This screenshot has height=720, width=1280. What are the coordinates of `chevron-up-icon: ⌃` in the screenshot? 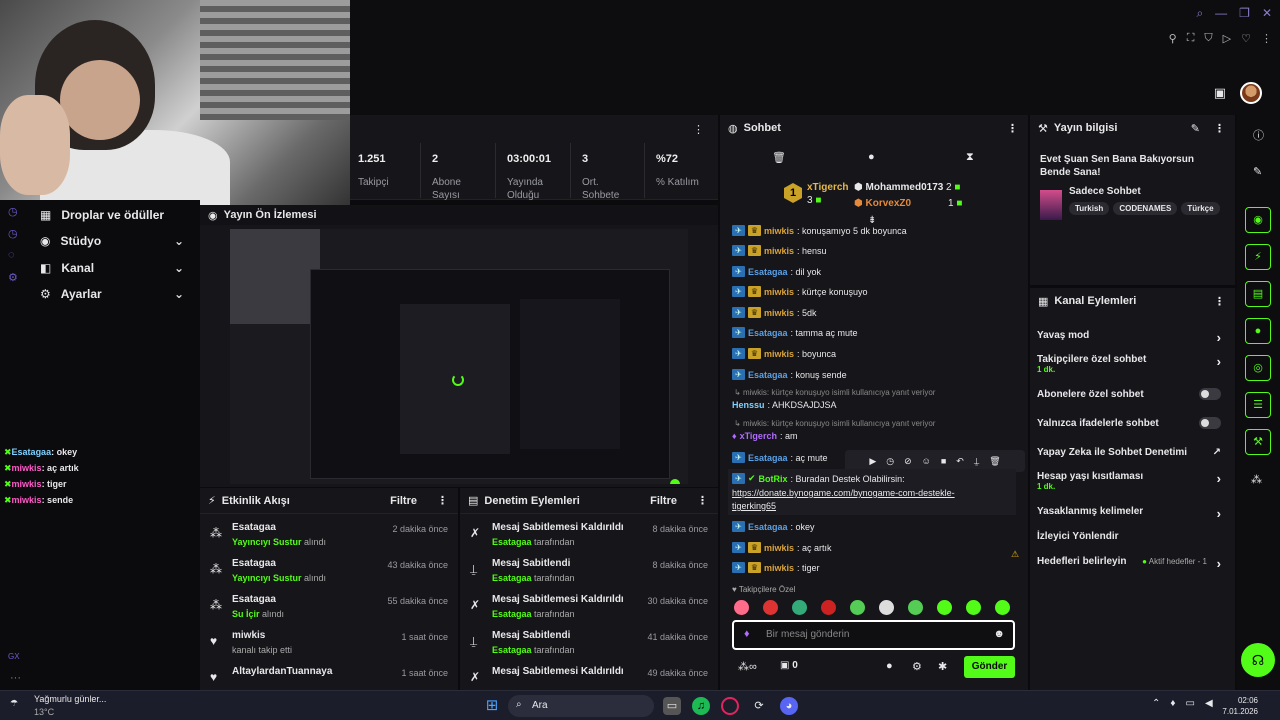 It's located at (1156, 703).